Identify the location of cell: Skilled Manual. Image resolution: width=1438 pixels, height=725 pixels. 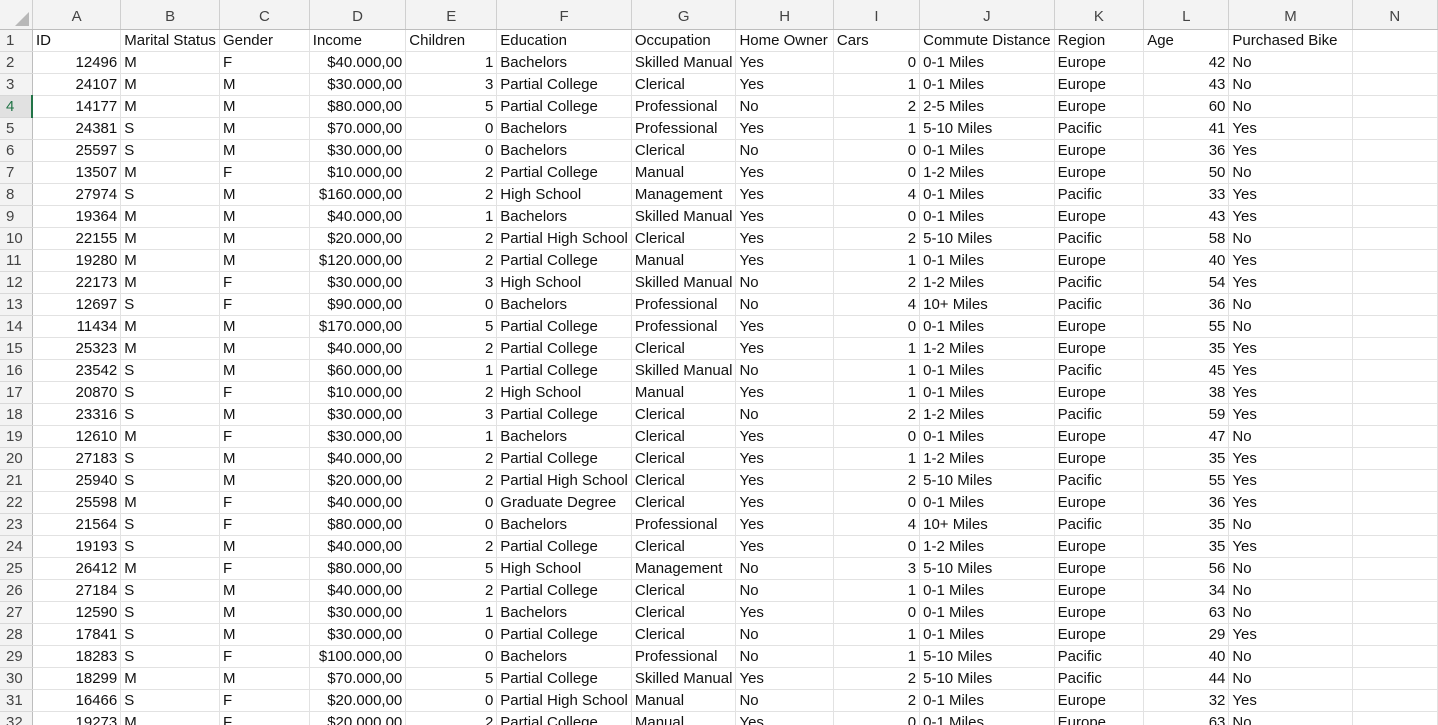
(684, 282).